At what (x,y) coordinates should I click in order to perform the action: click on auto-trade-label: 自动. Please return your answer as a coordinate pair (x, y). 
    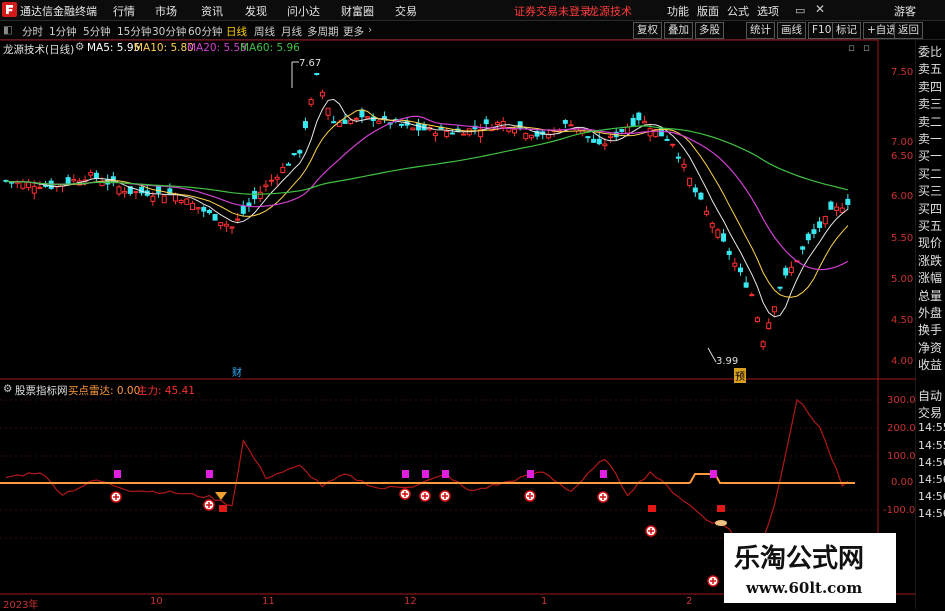
    Looking at the image, I should click on (930, 396).